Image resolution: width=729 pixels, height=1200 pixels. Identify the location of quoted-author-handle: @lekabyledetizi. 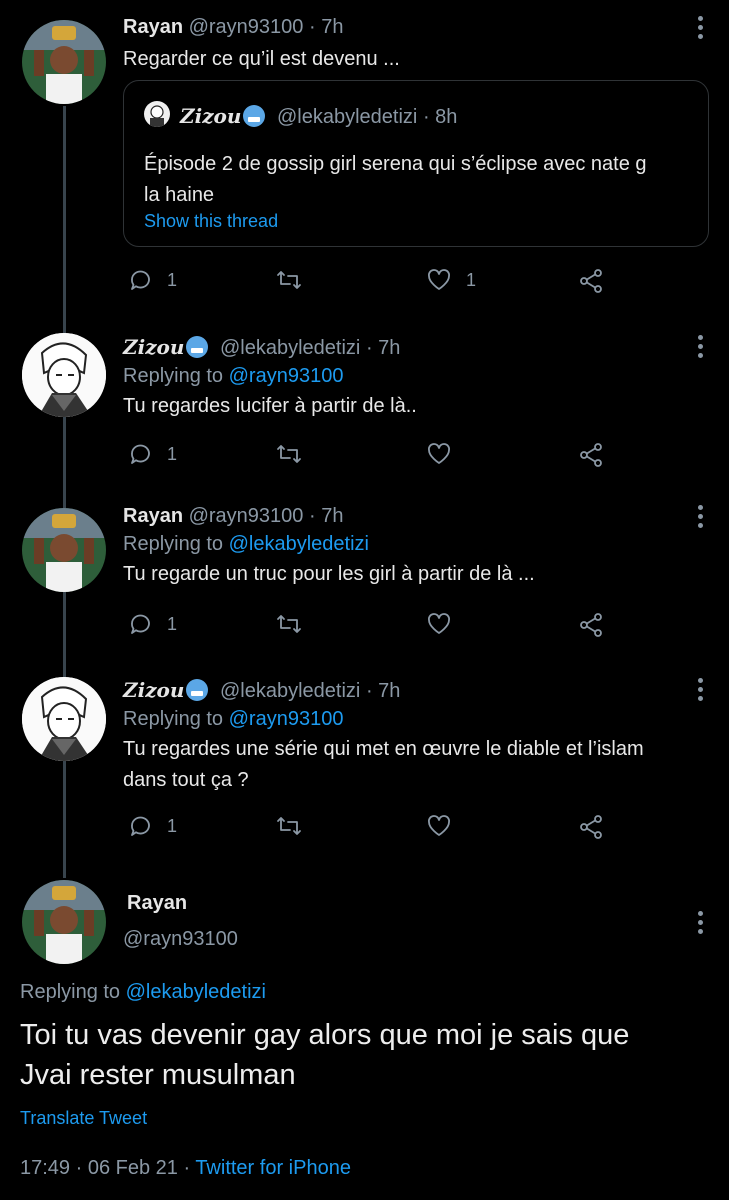
(347, 117).